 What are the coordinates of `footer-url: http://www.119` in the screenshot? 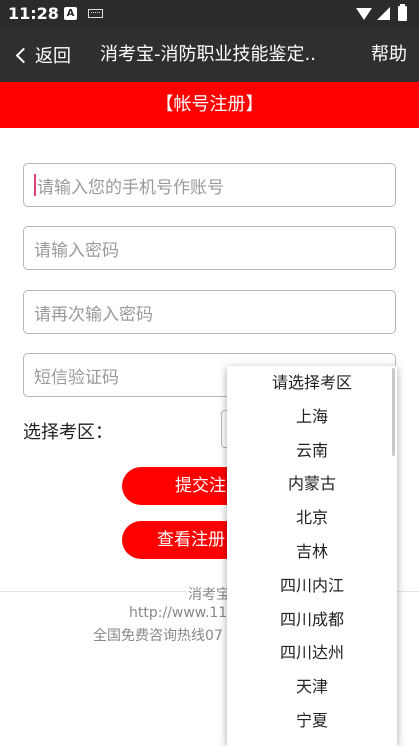 It's located at (178, 613).